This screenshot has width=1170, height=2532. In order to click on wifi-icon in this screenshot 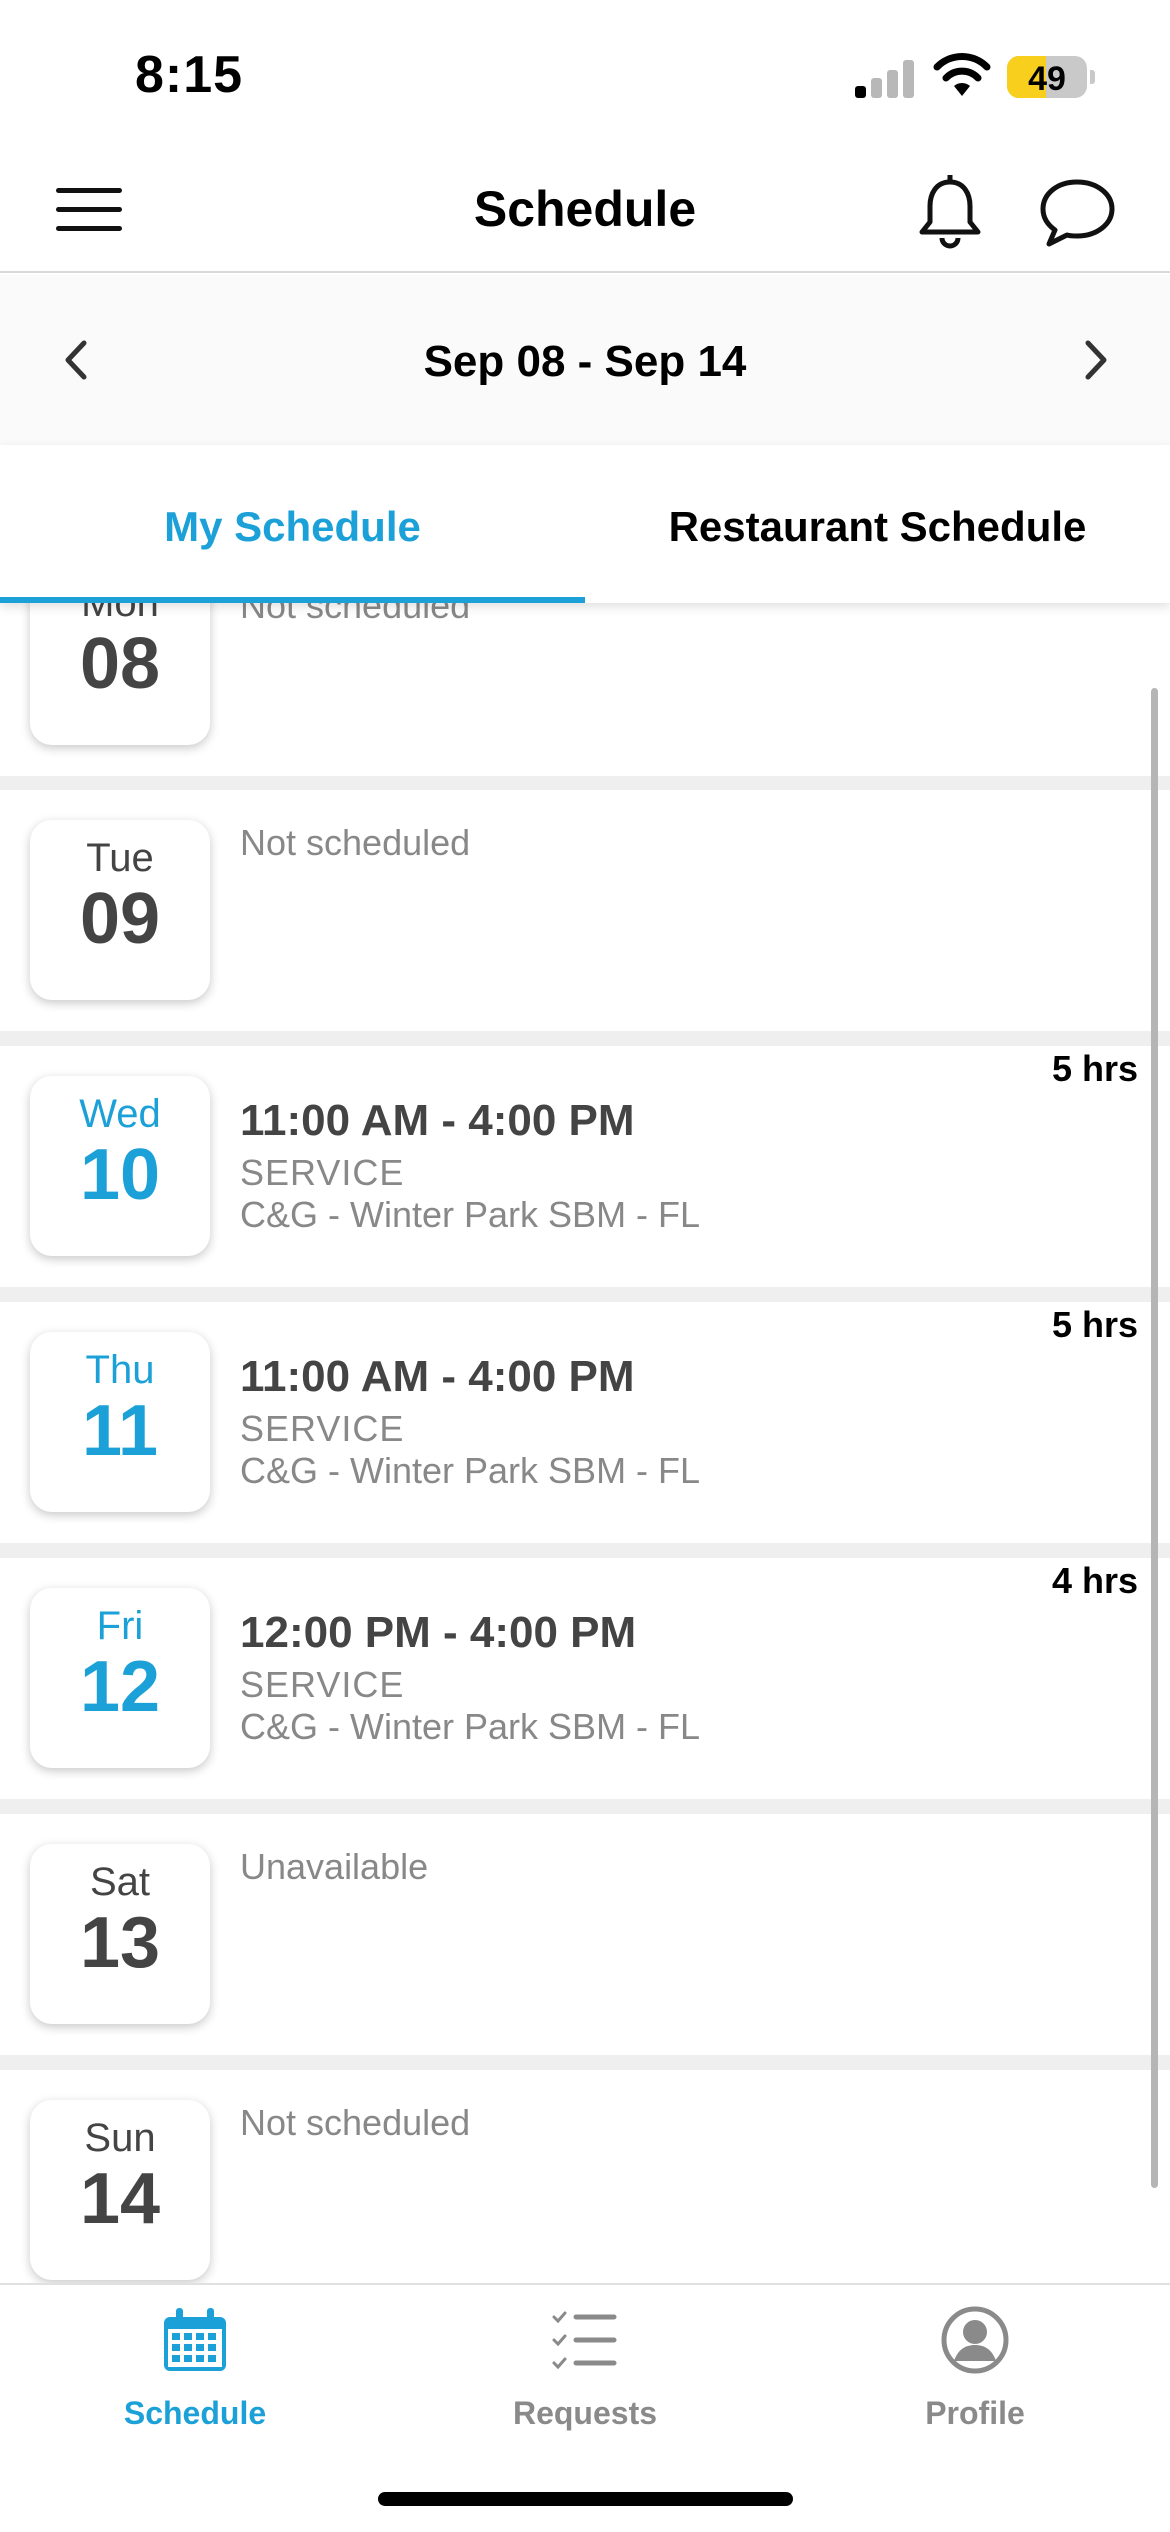, I will do `click(962, 74)`.